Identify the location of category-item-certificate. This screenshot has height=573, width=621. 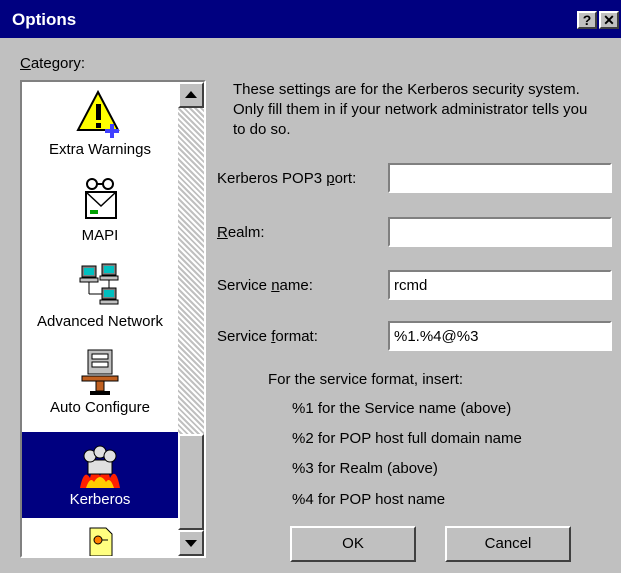
(100, 541).